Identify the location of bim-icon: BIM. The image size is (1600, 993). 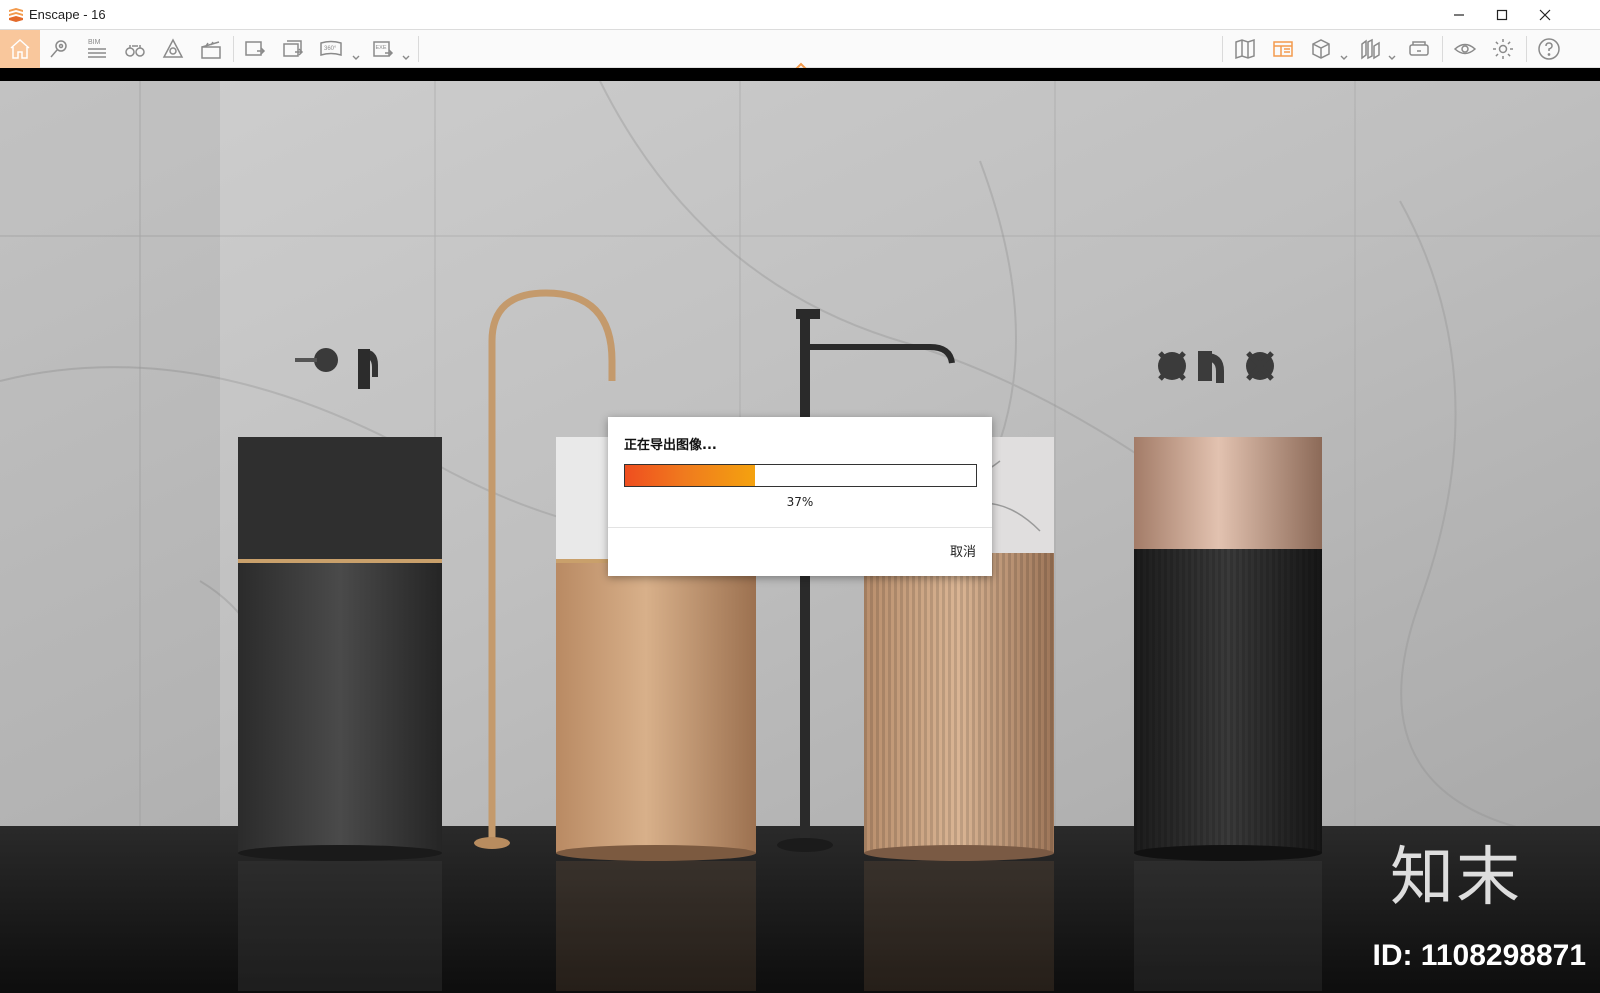
(97, 48).